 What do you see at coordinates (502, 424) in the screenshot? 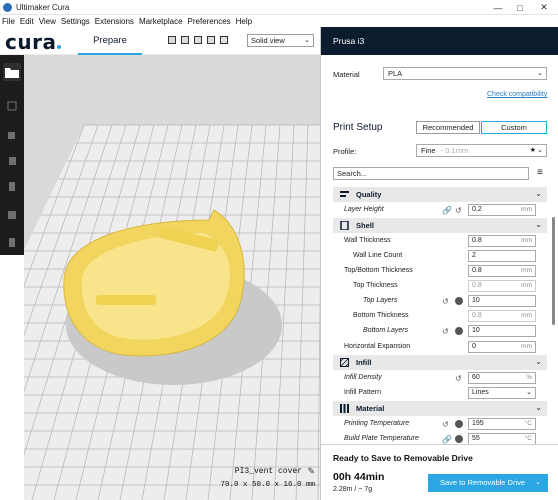
I see `printing-temperature-field: 195 °C` at bounding box center [502, 424].